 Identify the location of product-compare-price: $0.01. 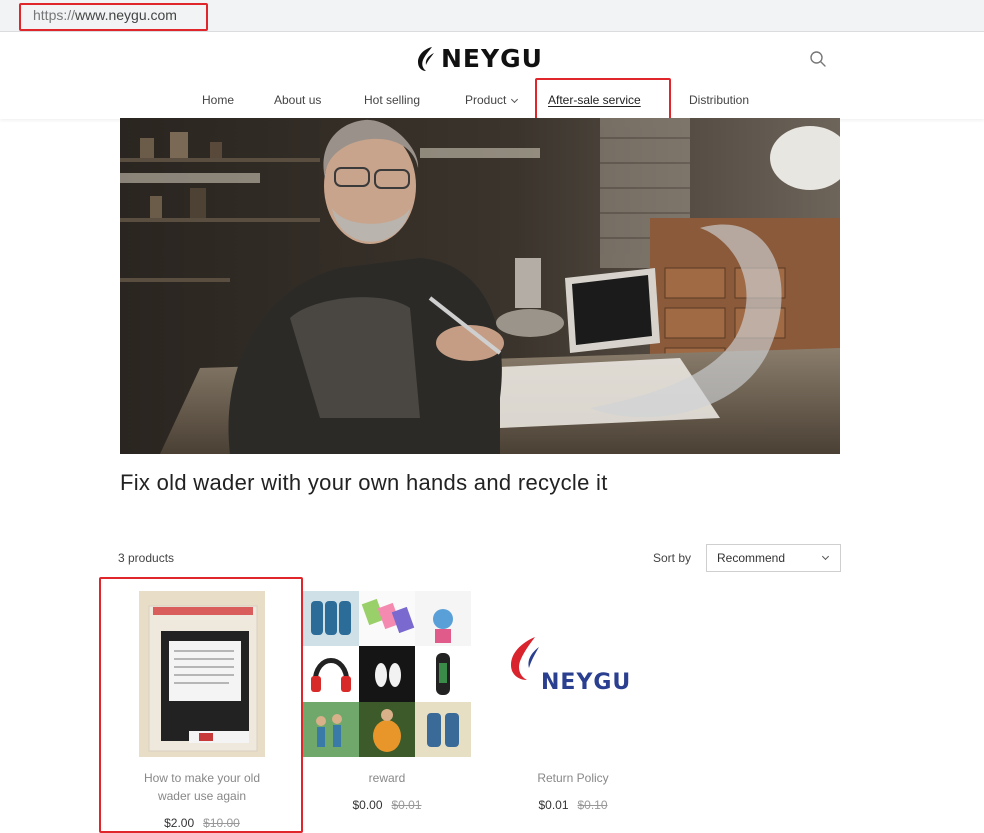
(406, 805).